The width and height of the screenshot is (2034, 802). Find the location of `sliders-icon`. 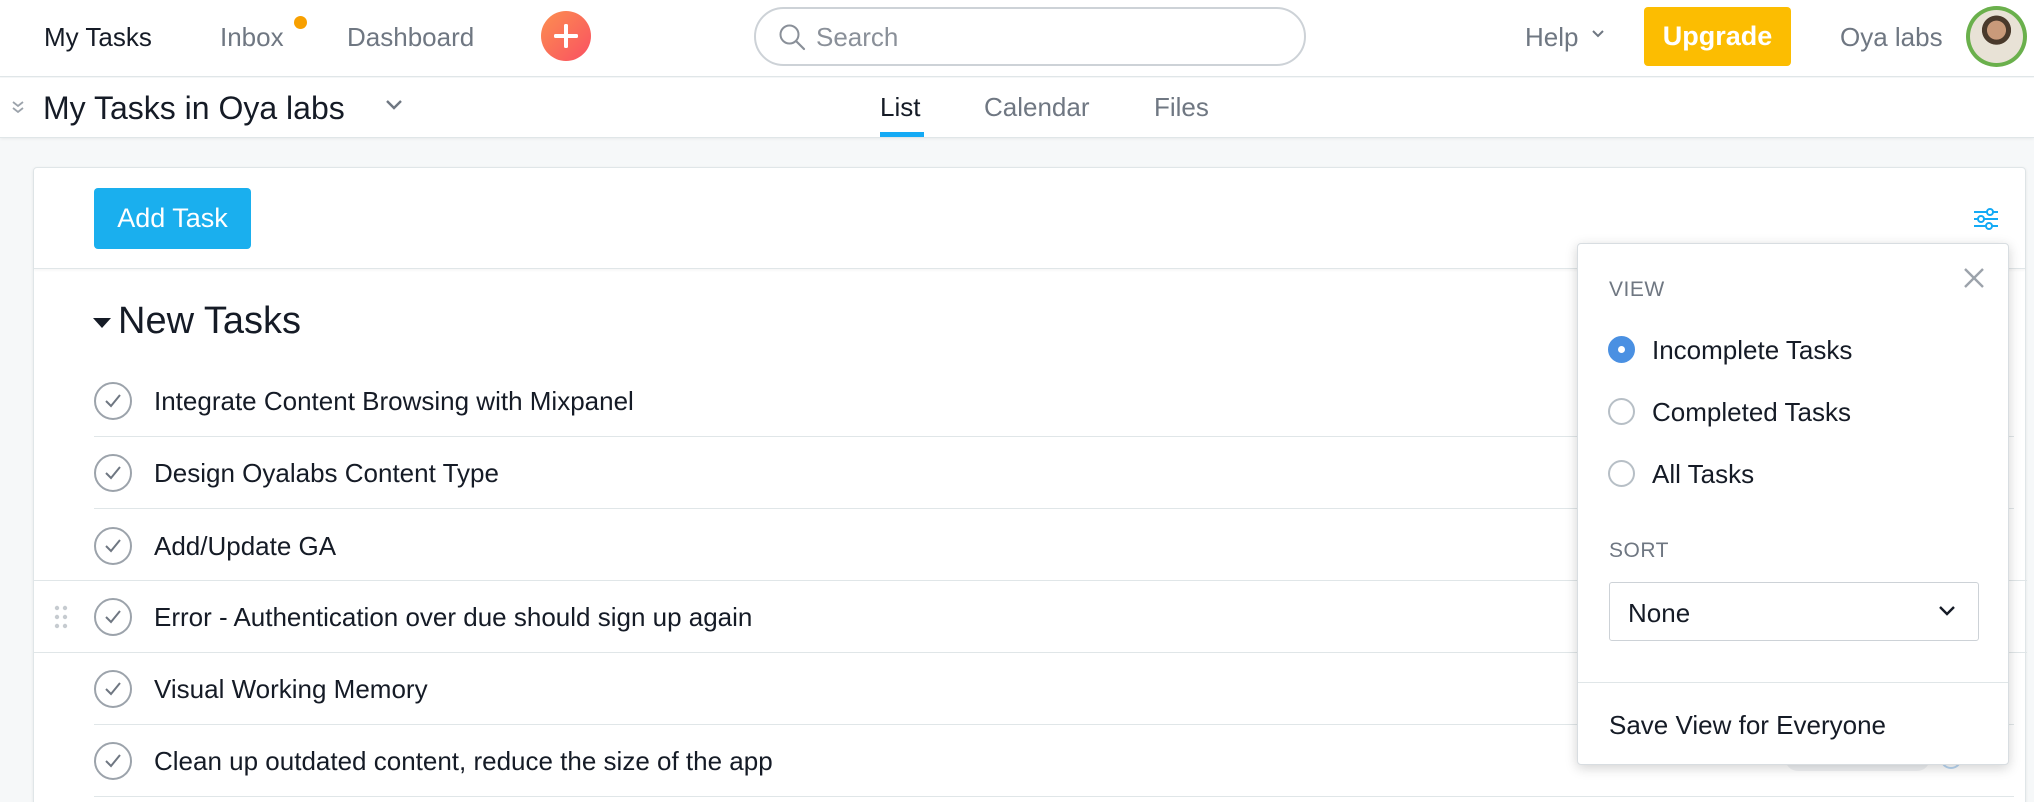

sliders-icon is located at coordinates (1986, 219).